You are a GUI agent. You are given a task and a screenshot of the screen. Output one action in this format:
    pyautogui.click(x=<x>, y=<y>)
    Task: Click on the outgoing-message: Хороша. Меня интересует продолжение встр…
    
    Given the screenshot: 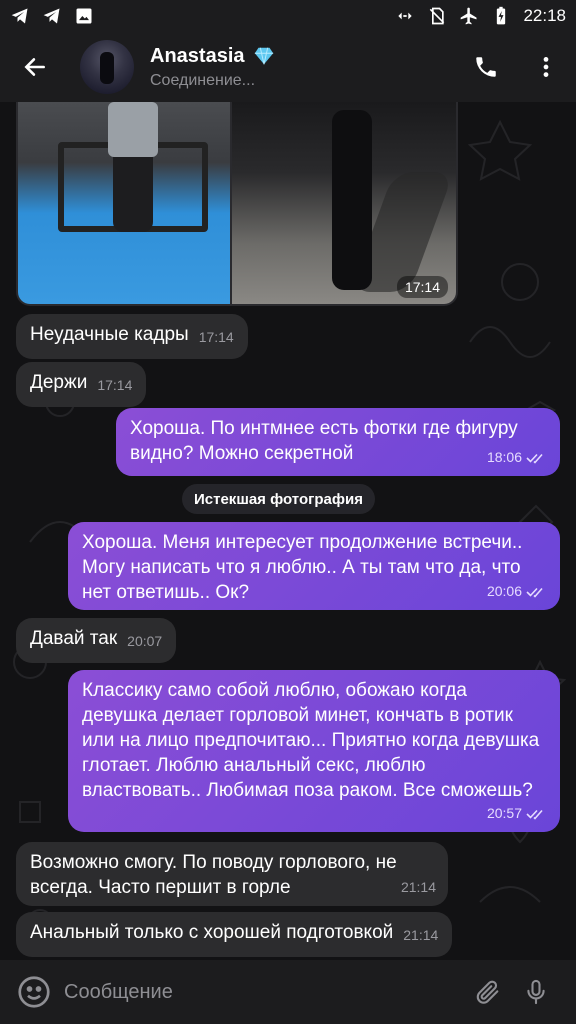 What is the action you would take?
    pyautogui.click(x=314, y=566)
    